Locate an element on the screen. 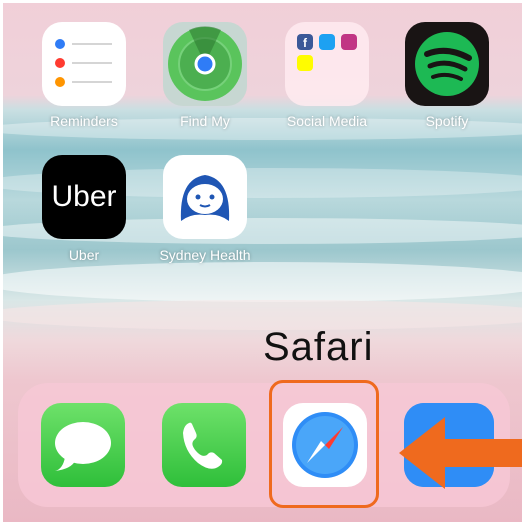  phone-app-icon is located at coordinates (204, 445).